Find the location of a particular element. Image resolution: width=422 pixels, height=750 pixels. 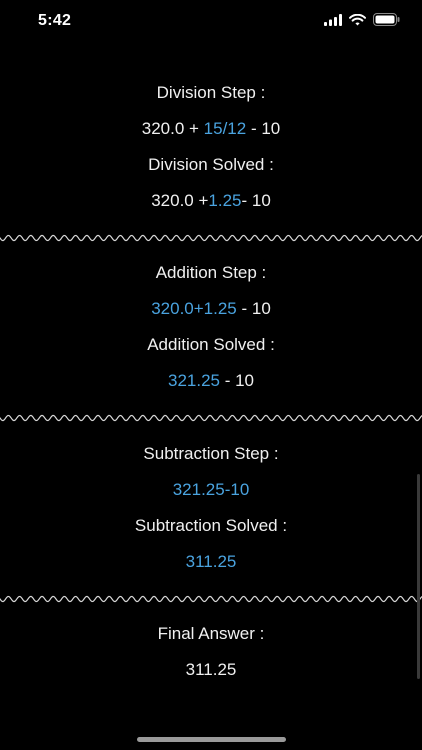

expression-highlight: 321.25-10 is located at coordinates (211, 489).